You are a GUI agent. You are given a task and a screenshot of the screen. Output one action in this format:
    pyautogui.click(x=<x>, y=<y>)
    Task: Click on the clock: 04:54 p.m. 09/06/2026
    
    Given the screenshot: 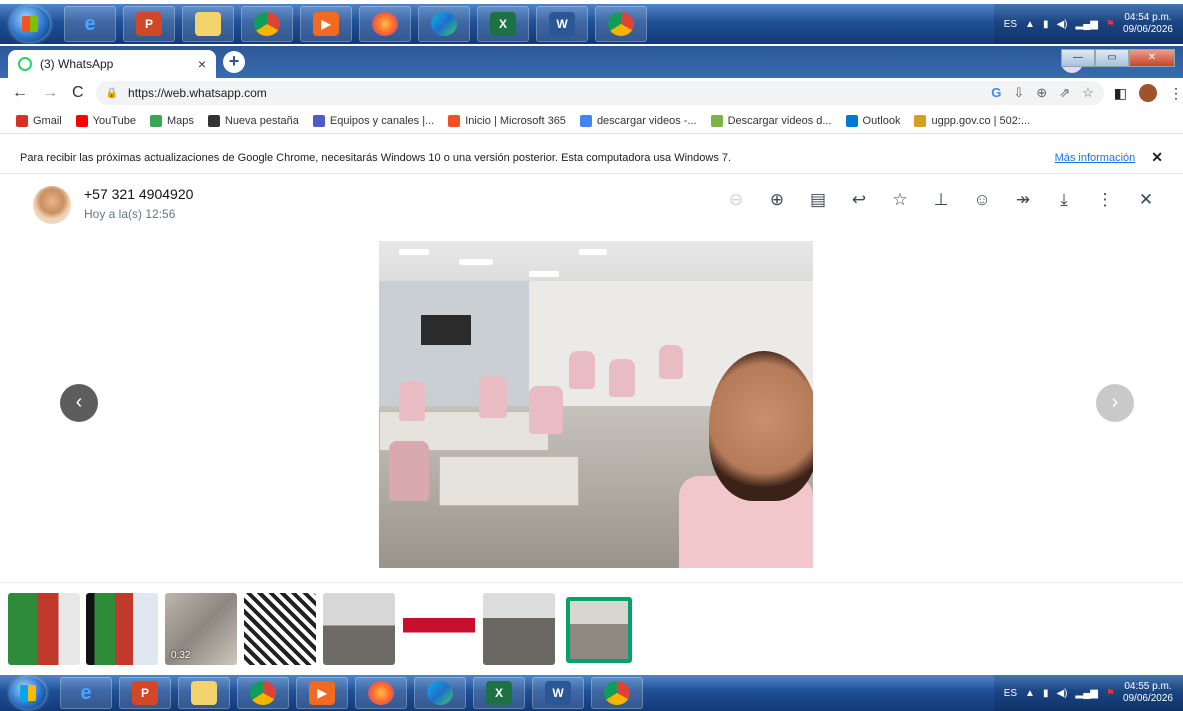 What is the action you would take?
    pyautogui.click(x=1148, y=24)
    